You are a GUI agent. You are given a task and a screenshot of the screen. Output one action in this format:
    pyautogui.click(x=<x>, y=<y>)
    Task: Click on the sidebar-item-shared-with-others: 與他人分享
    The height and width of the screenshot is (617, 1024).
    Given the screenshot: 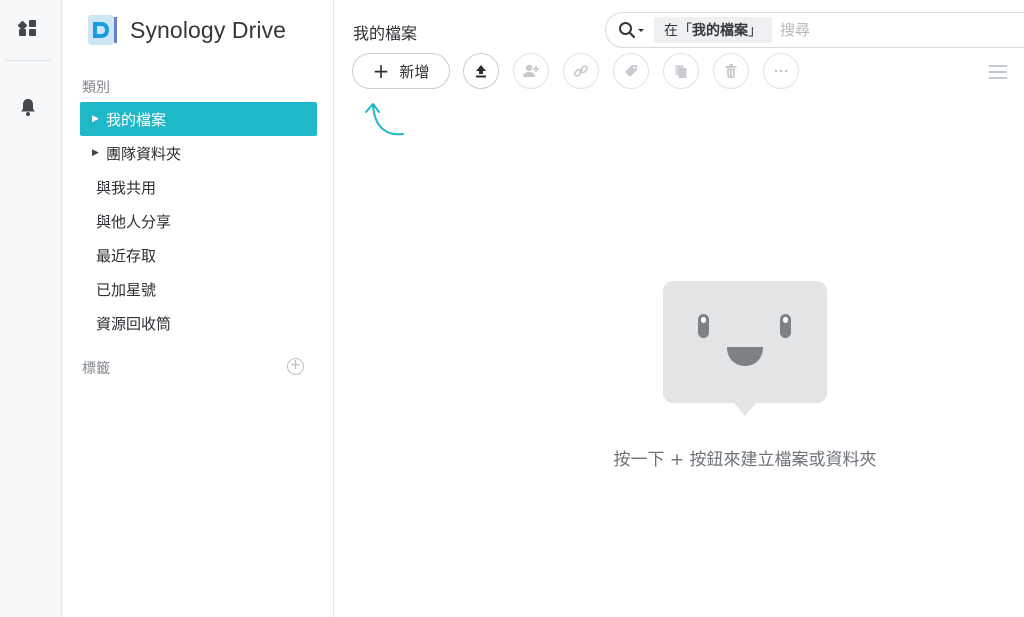 What is the action you would take?
    pyautogui.click(x=198, y=221)
    